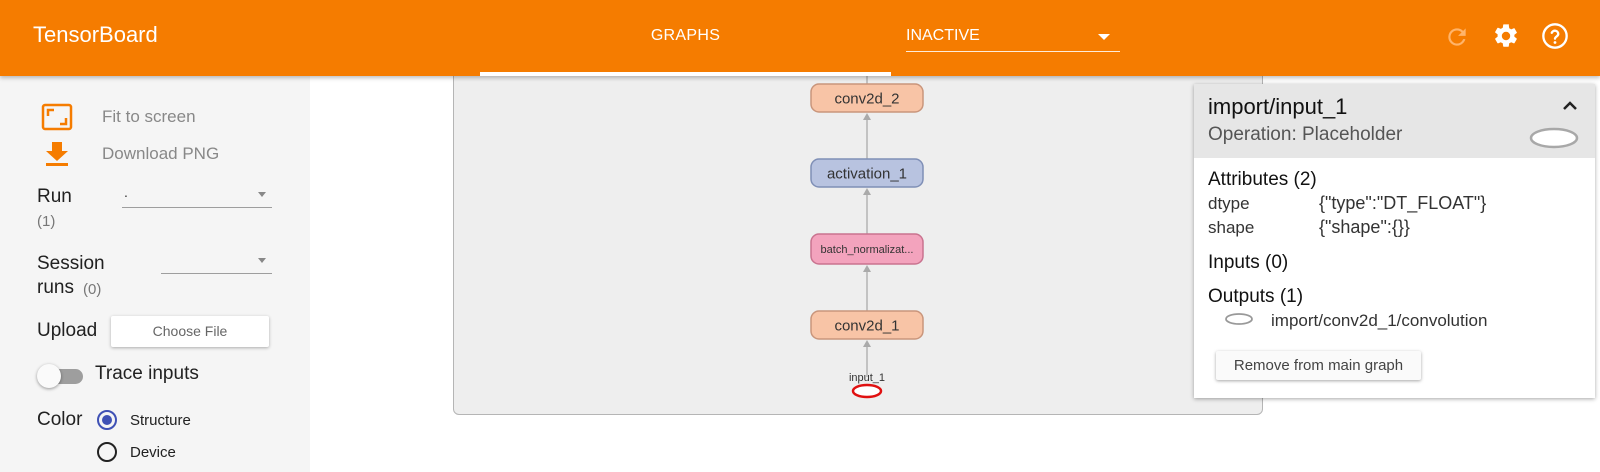  What do you see at coordinates (49, 376) in the screenshot?
I see `toggle-knob` at bounding box center [49, 376].